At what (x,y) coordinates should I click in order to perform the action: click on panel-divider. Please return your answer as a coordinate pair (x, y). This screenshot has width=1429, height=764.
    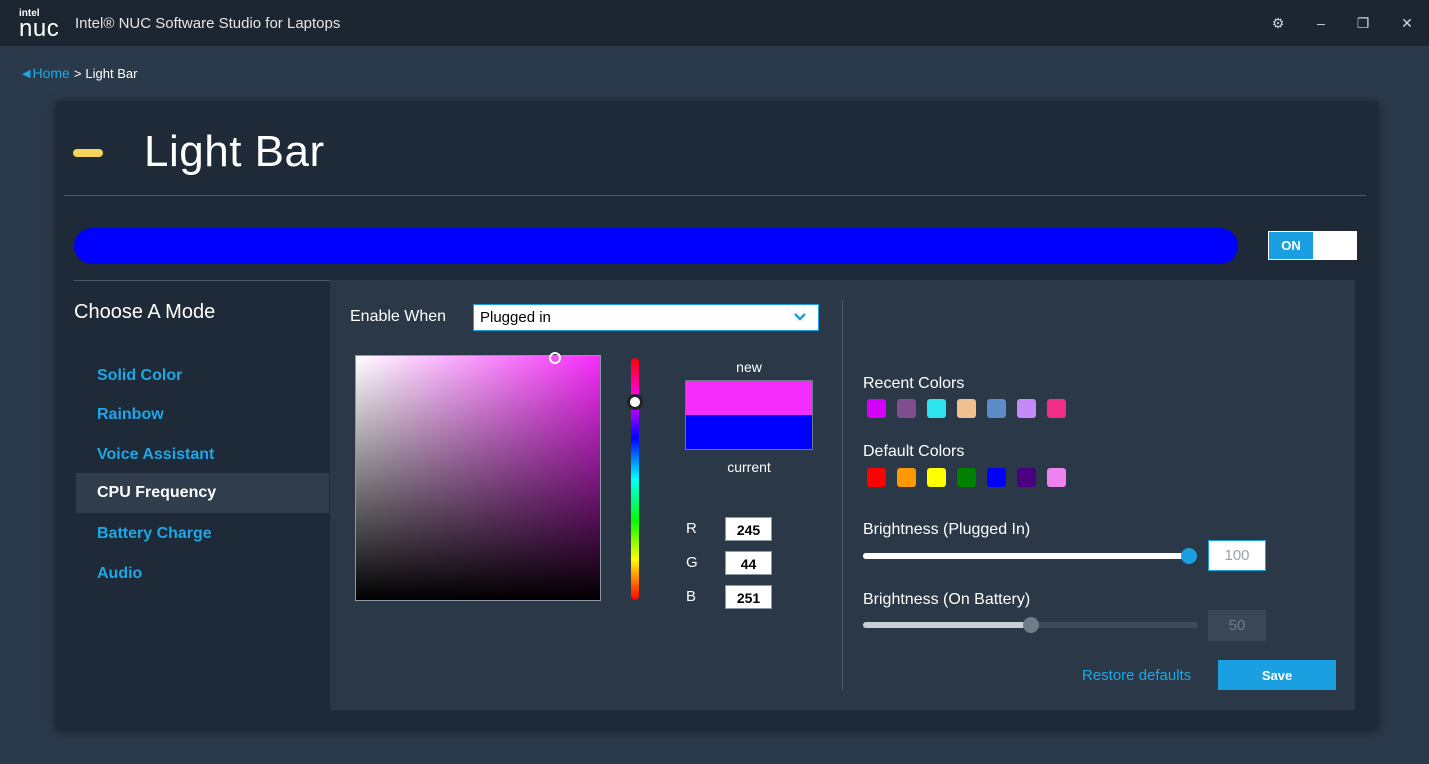
    Looking at the image, I should click on (842, 495).